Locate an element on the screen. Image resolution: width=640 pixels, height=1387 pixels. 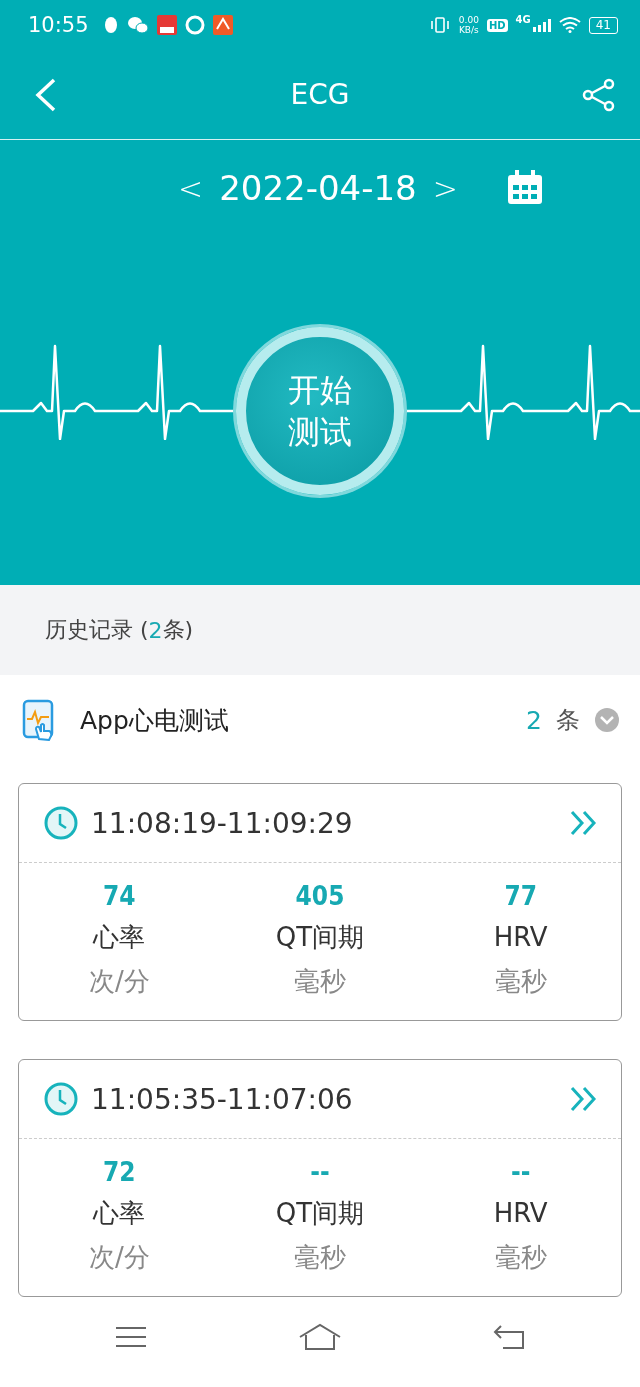
net-unit: KB/s is located at coordinates (468, 30).